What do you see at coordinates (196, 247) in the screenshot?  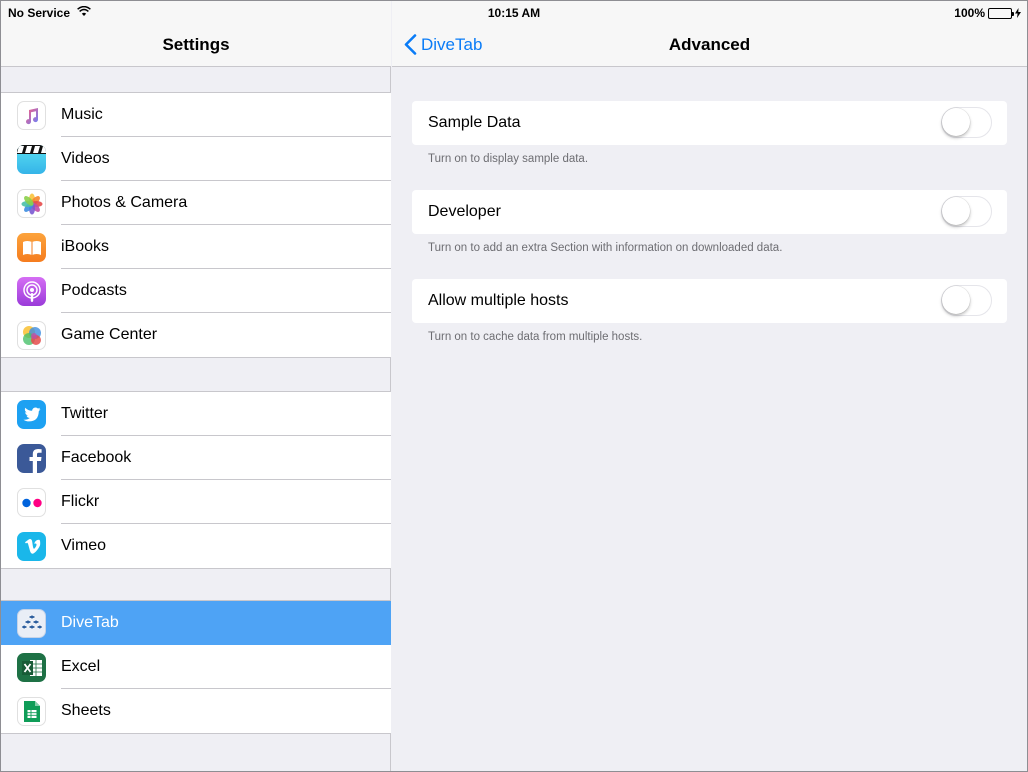 I see `settings-item-ibooks: iBooks` at bounding box center [196, 247].